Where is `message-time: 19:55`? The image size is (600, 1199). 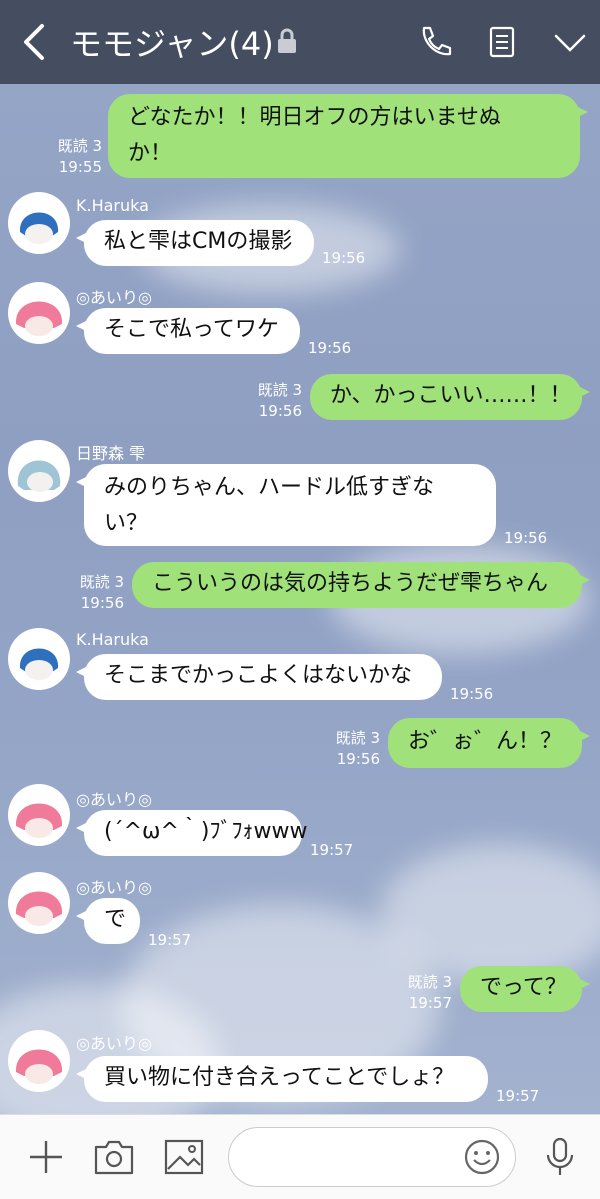 message-time: 19:55 is located at coordinates (80, 167).